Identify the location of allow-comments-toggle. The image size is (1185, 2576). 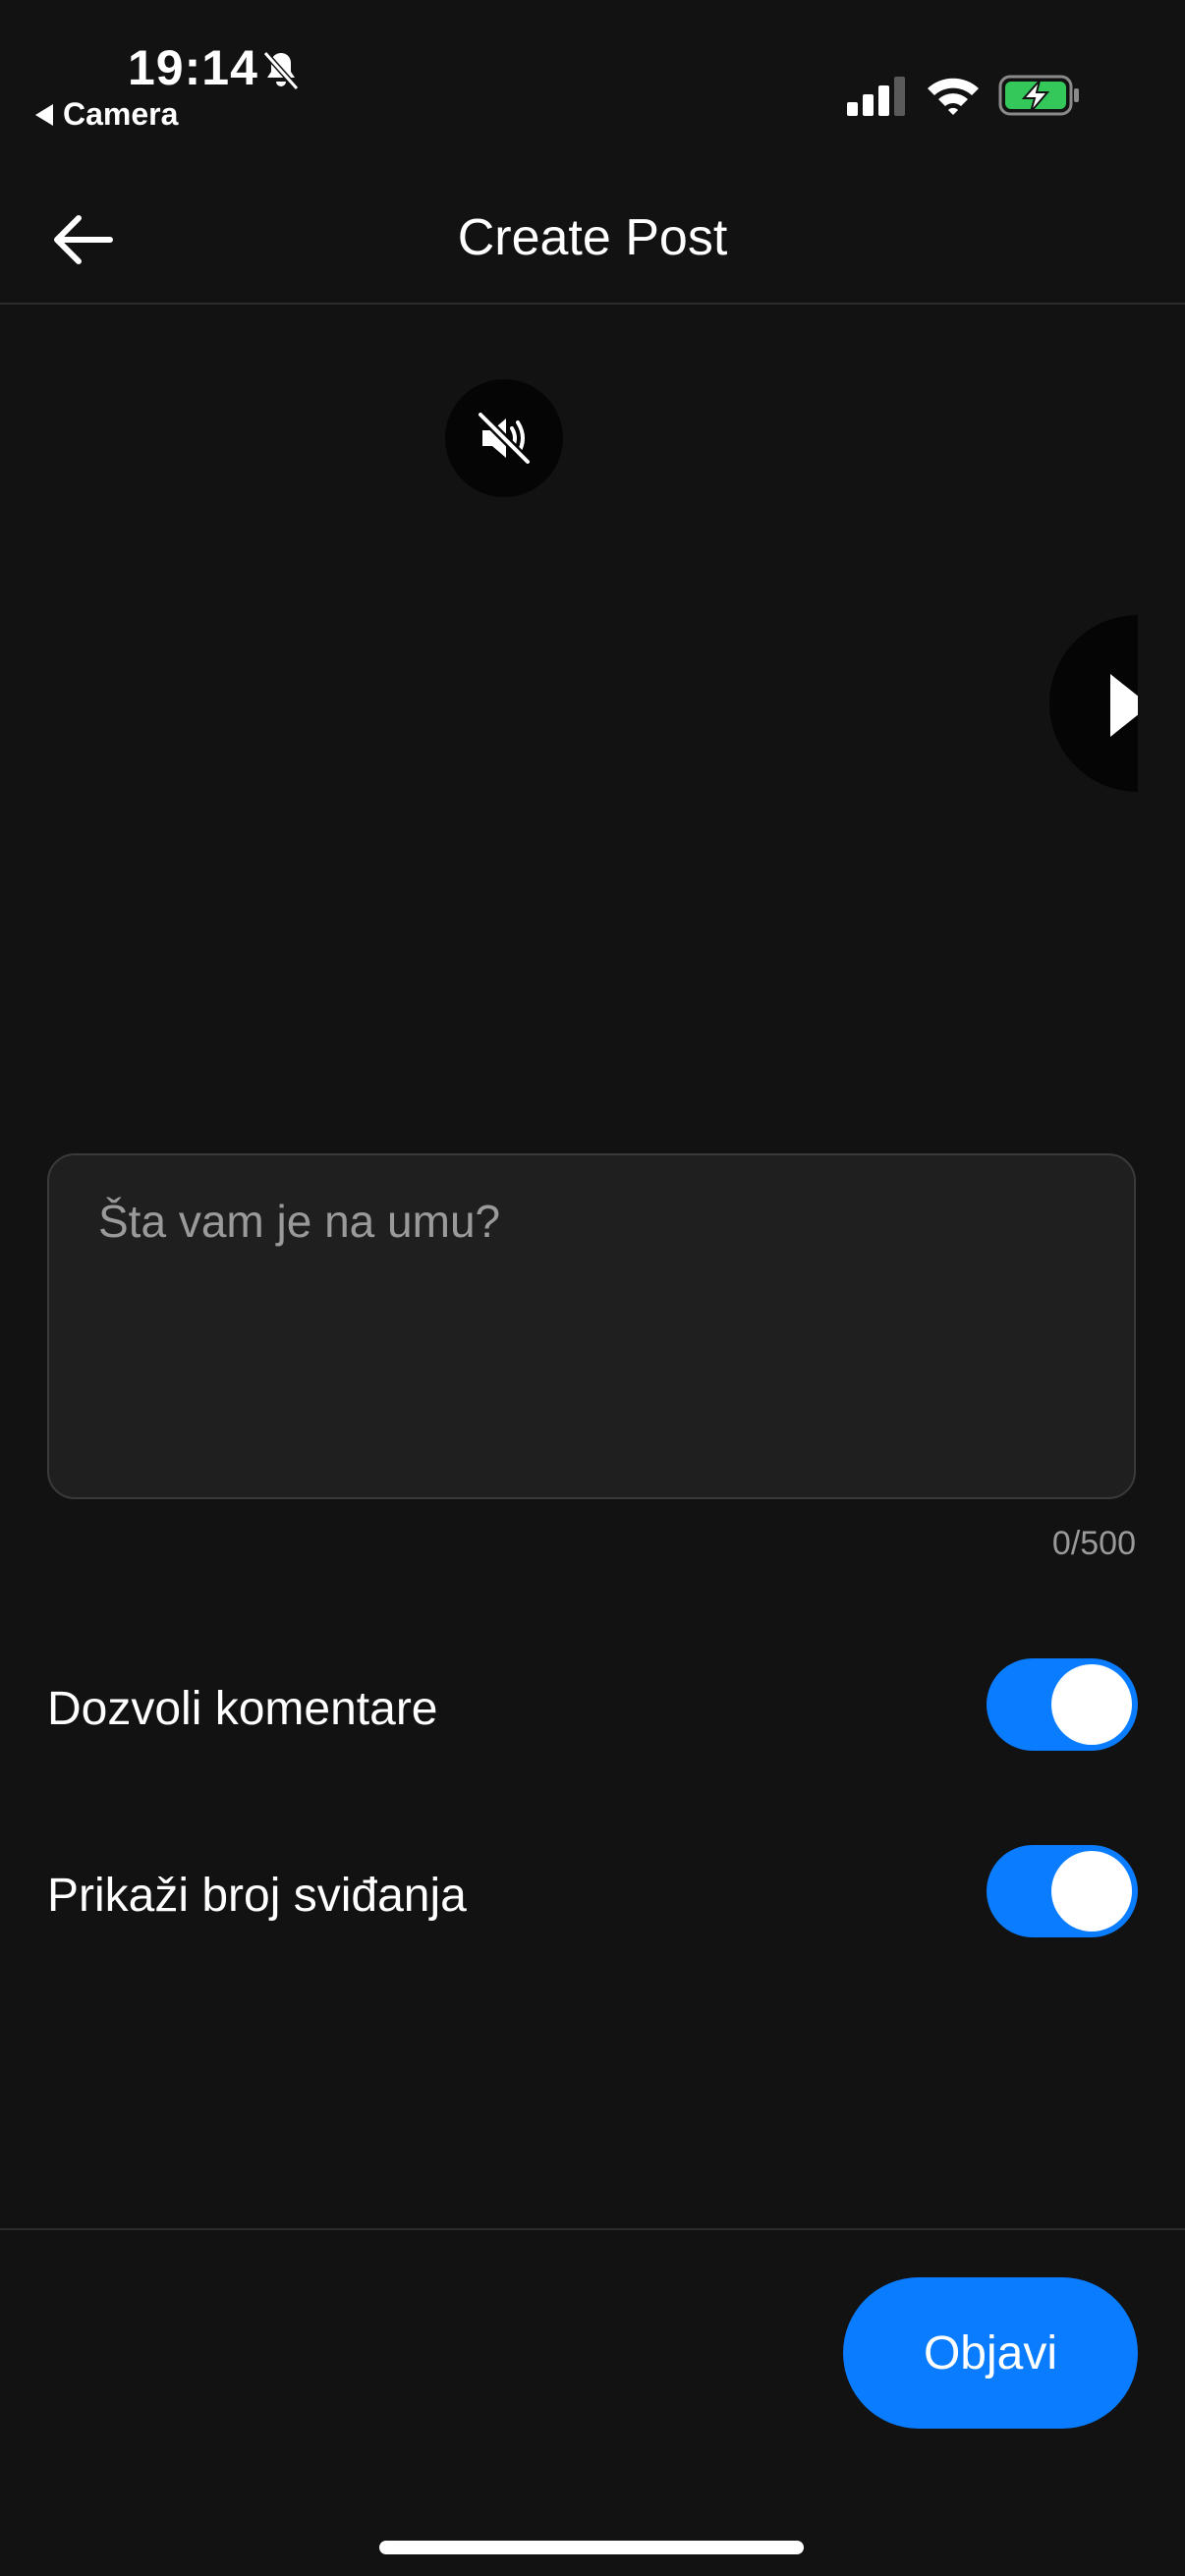
(1062, 1704).